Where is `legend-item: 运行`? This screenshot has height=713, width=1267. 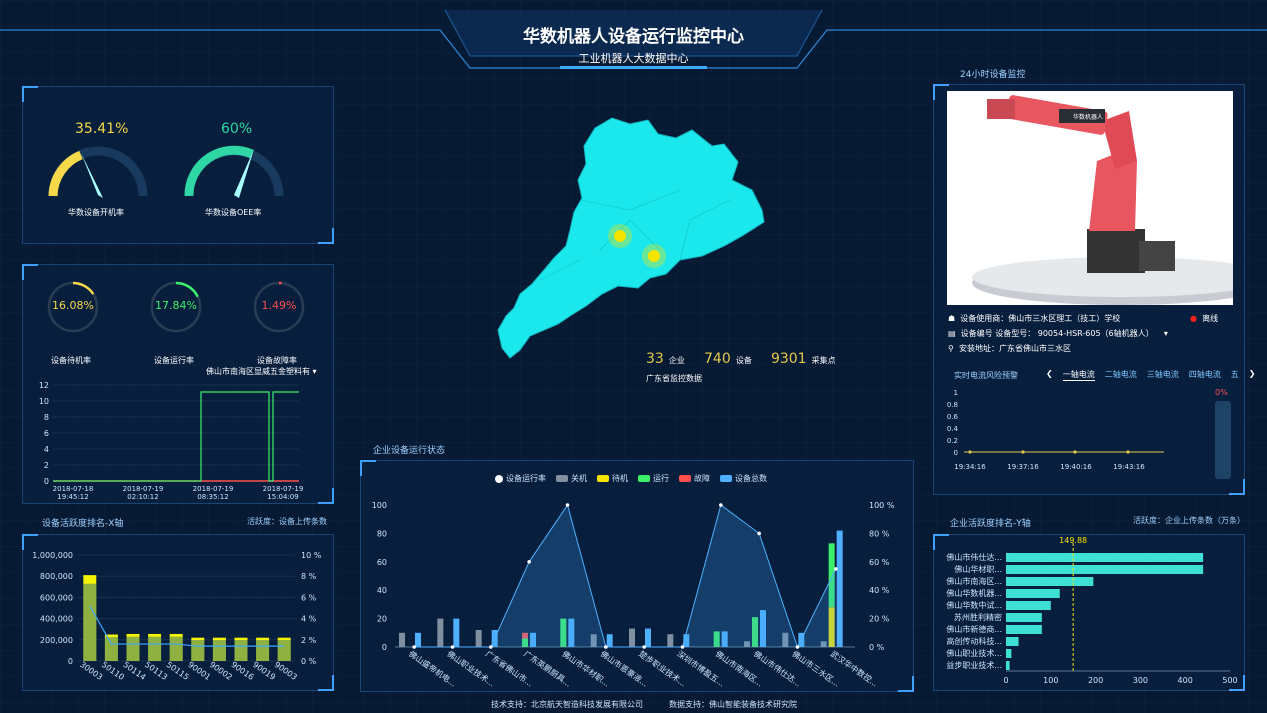
legend-item: 运行 is located at coordinates (653, 478).